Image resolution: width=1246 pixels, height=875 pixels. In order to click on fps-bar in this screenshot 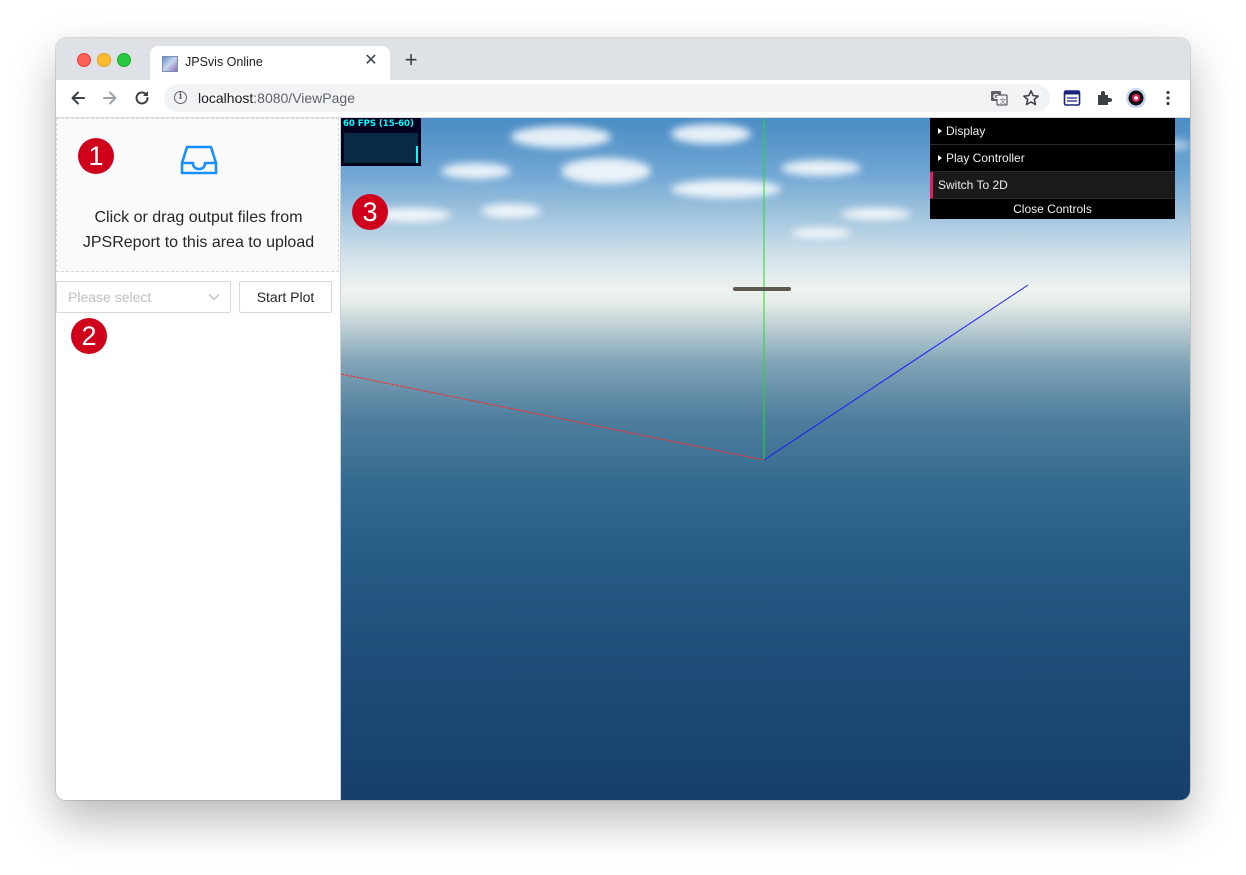, I will do `click(417, 154)`.